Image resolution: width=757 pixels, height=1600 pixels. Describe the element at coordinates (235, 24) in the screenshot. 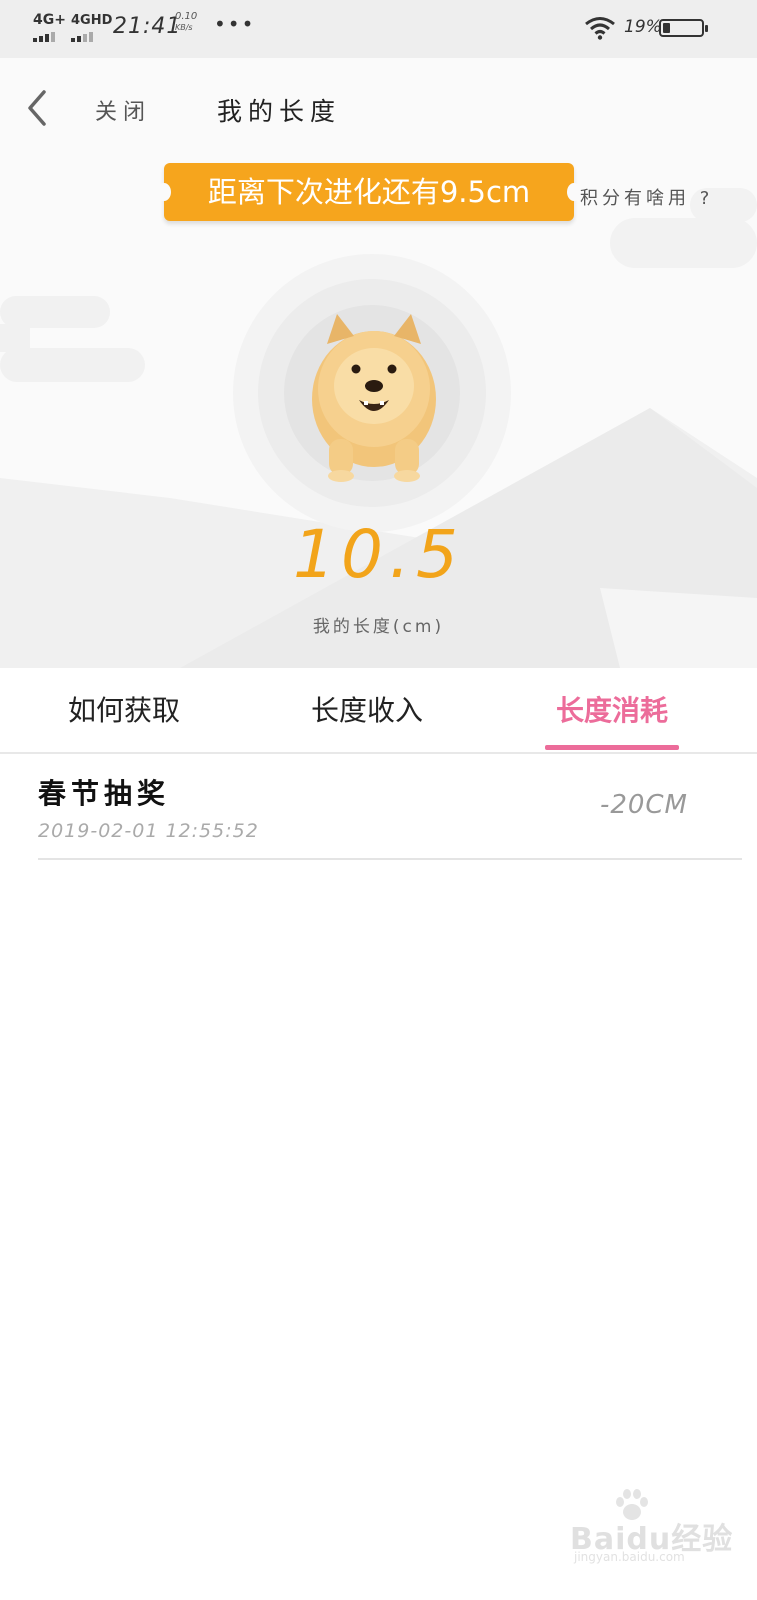

I see `more-notifications-icon: •••` at that location.